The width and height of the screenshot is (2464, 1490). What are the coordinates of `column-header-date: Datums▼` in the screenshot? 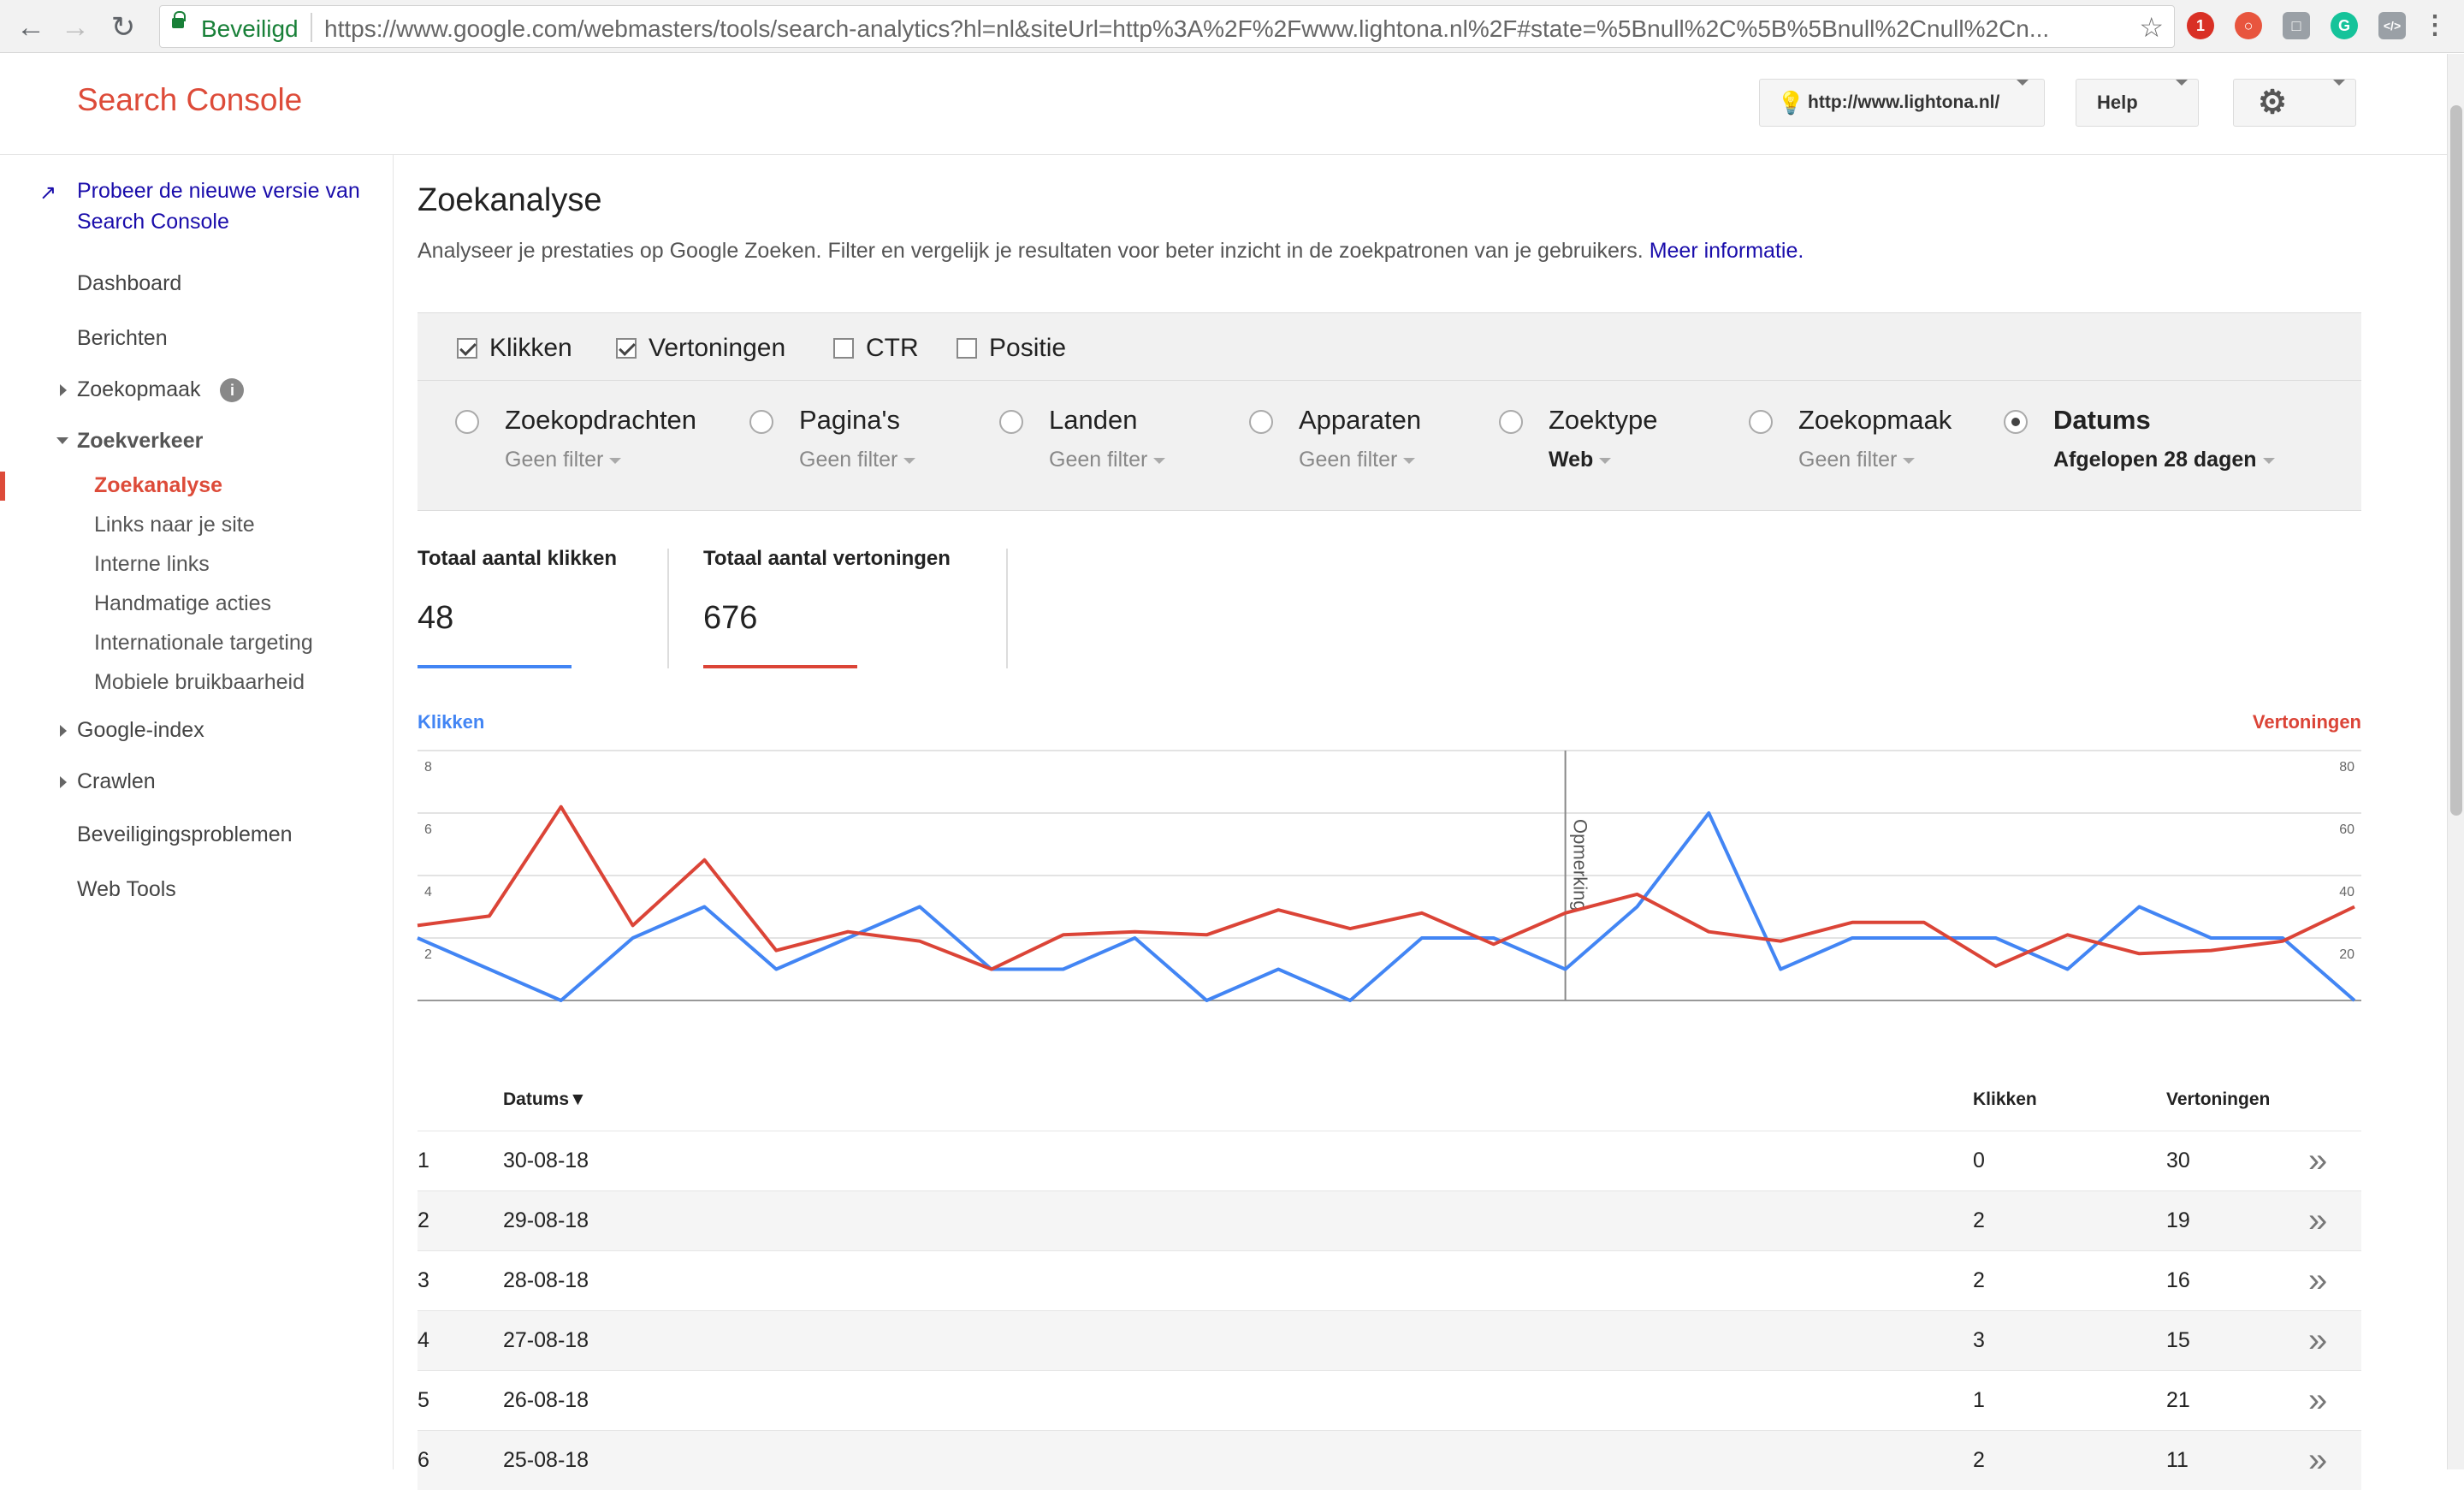 It's located at (545, 1099).